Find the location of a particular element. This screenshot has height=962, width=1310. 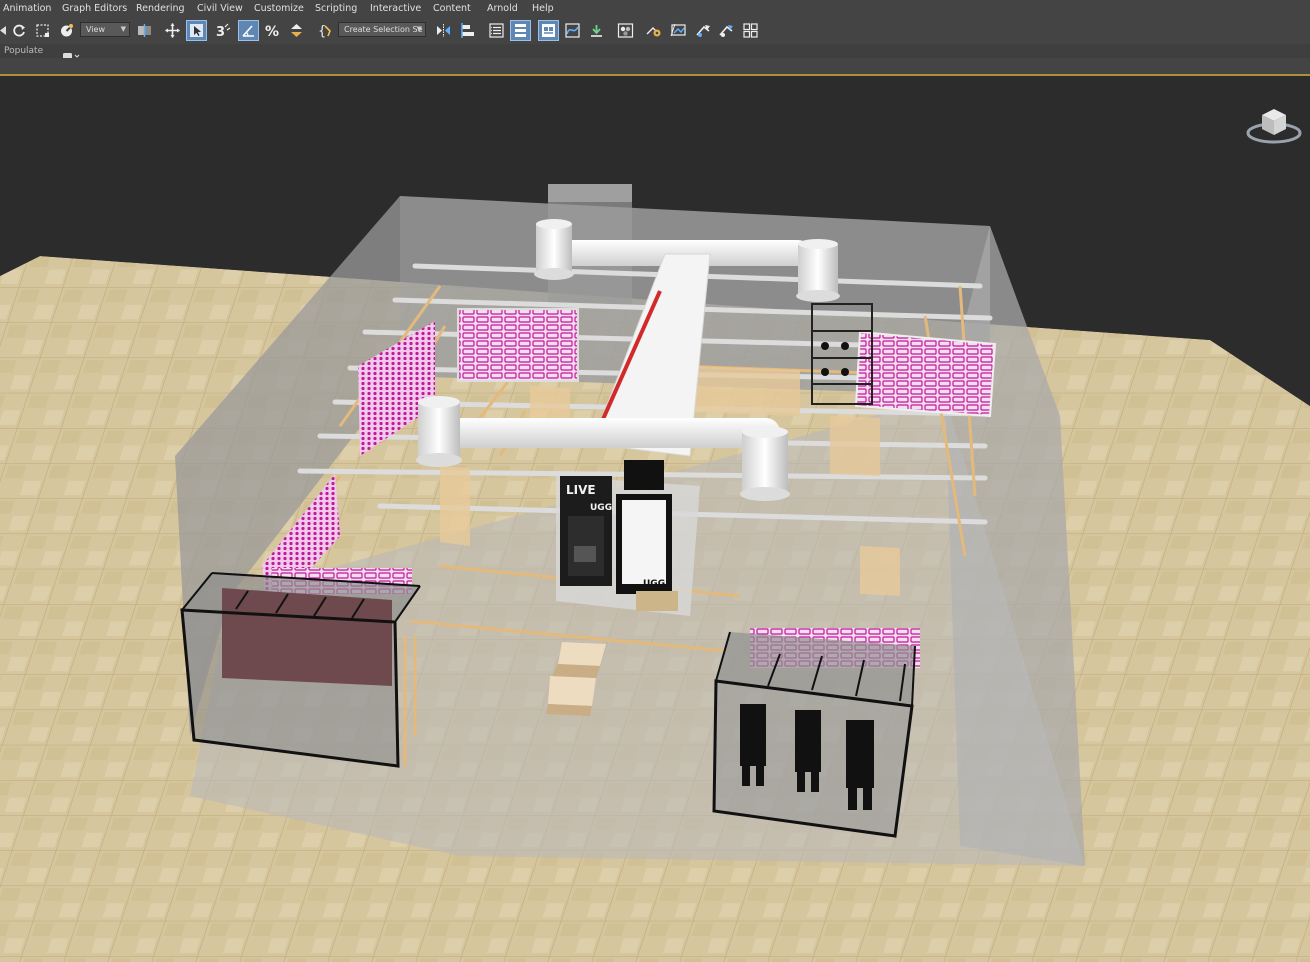

menu-interactive: Interactive is located at coordinates (395, 9).